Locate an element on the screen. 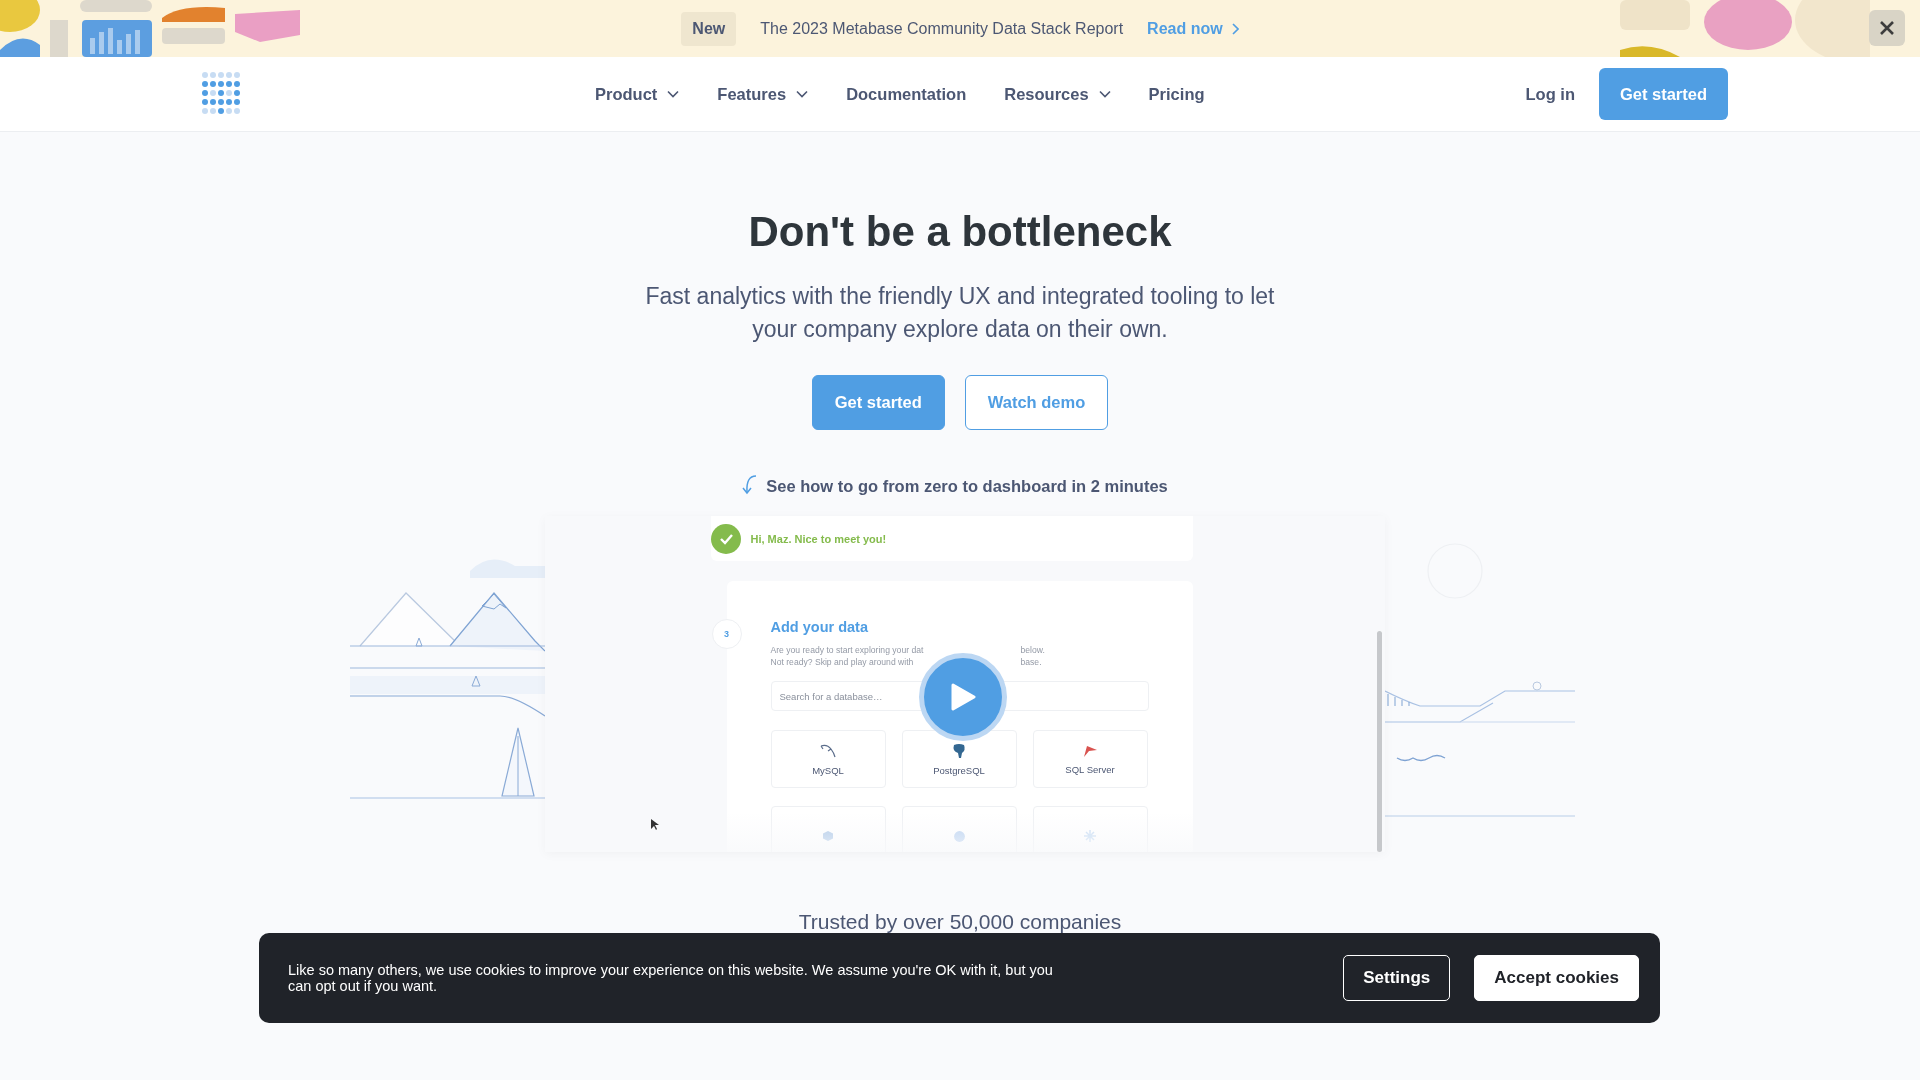  cube-icon is located at coordinates (828, 836).